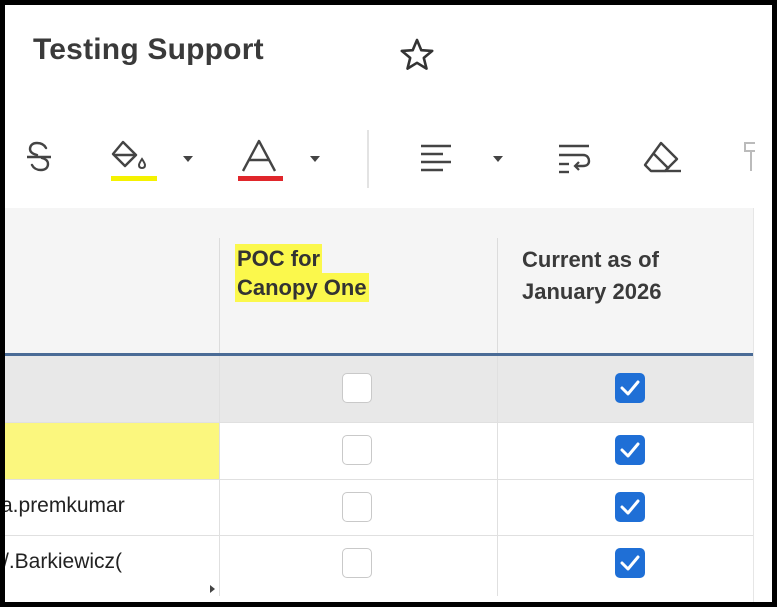 The width and height of the screenshot is (777, 607). What do you see at coordinates (498, 159) in the screenshot?
I see `align-dropdown-icon` at bounding box center [498, 159].